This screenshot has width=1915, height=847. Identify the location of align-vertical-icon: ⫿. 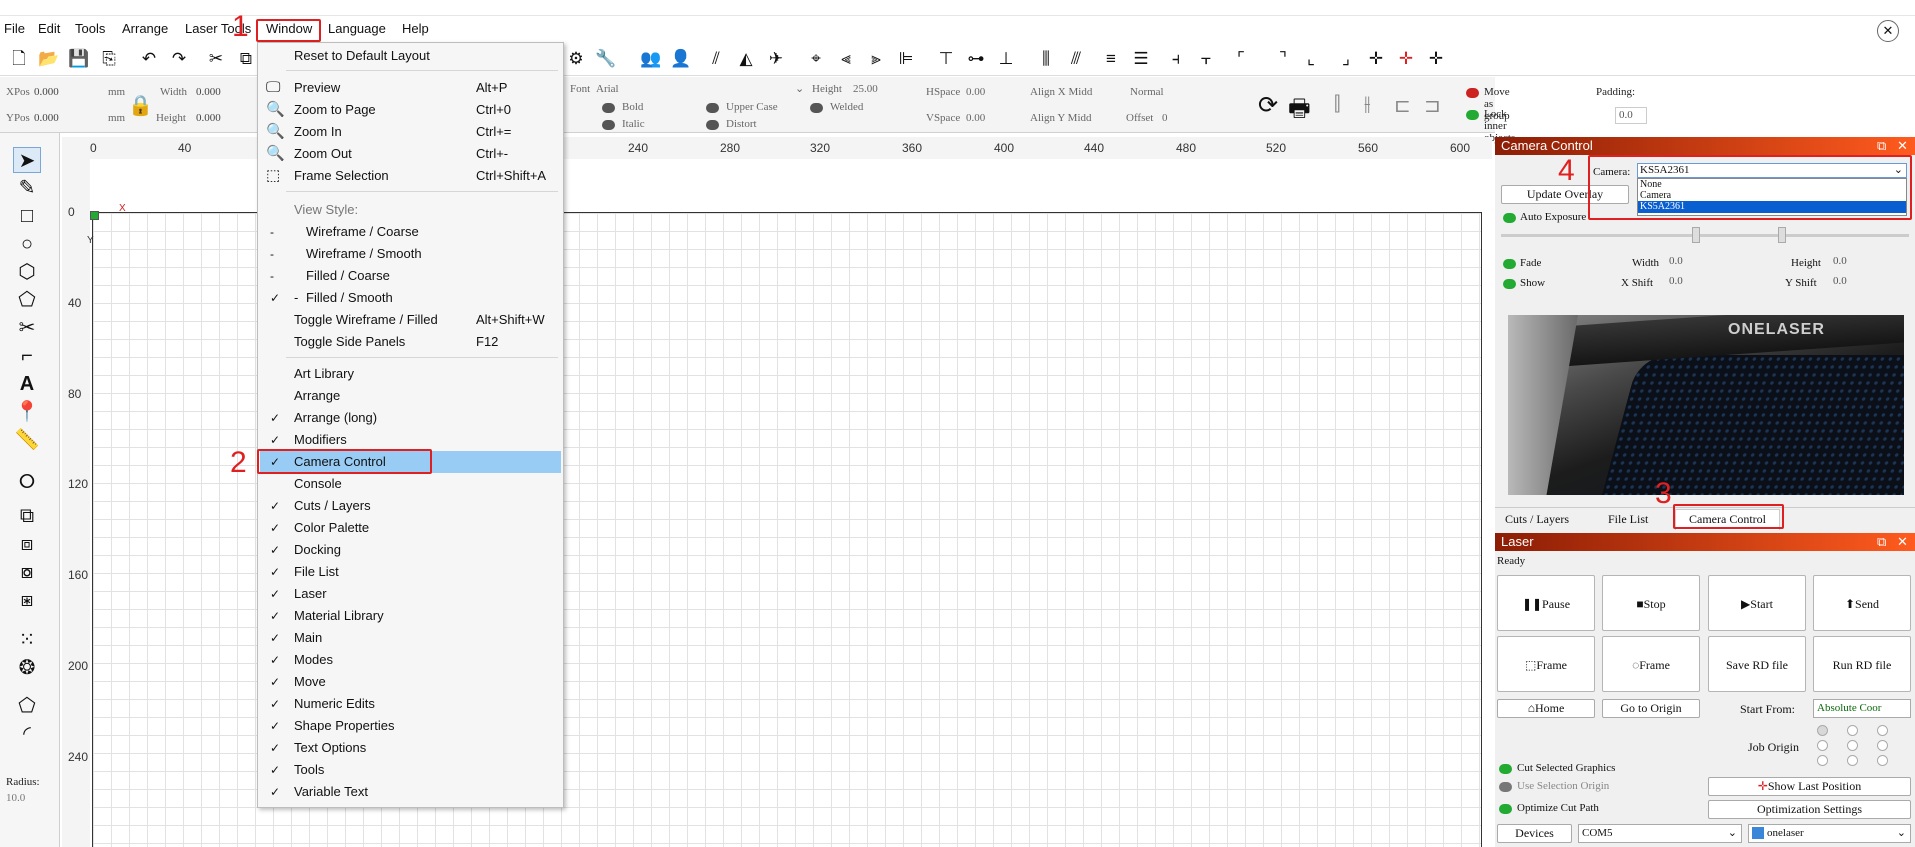
(1337, 104).